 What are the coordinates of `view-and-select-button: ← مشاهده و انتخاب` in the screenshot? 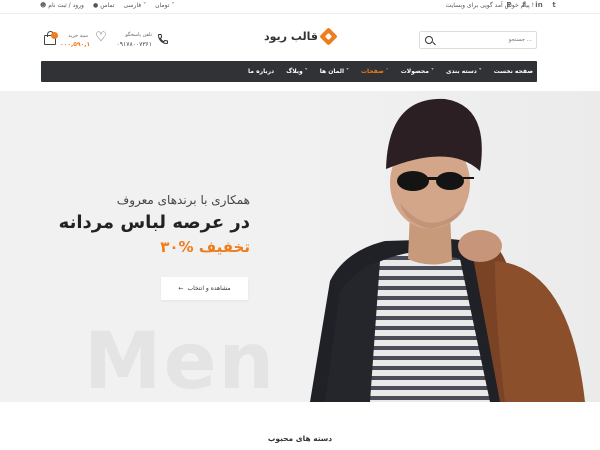 It's located at (204, 288).